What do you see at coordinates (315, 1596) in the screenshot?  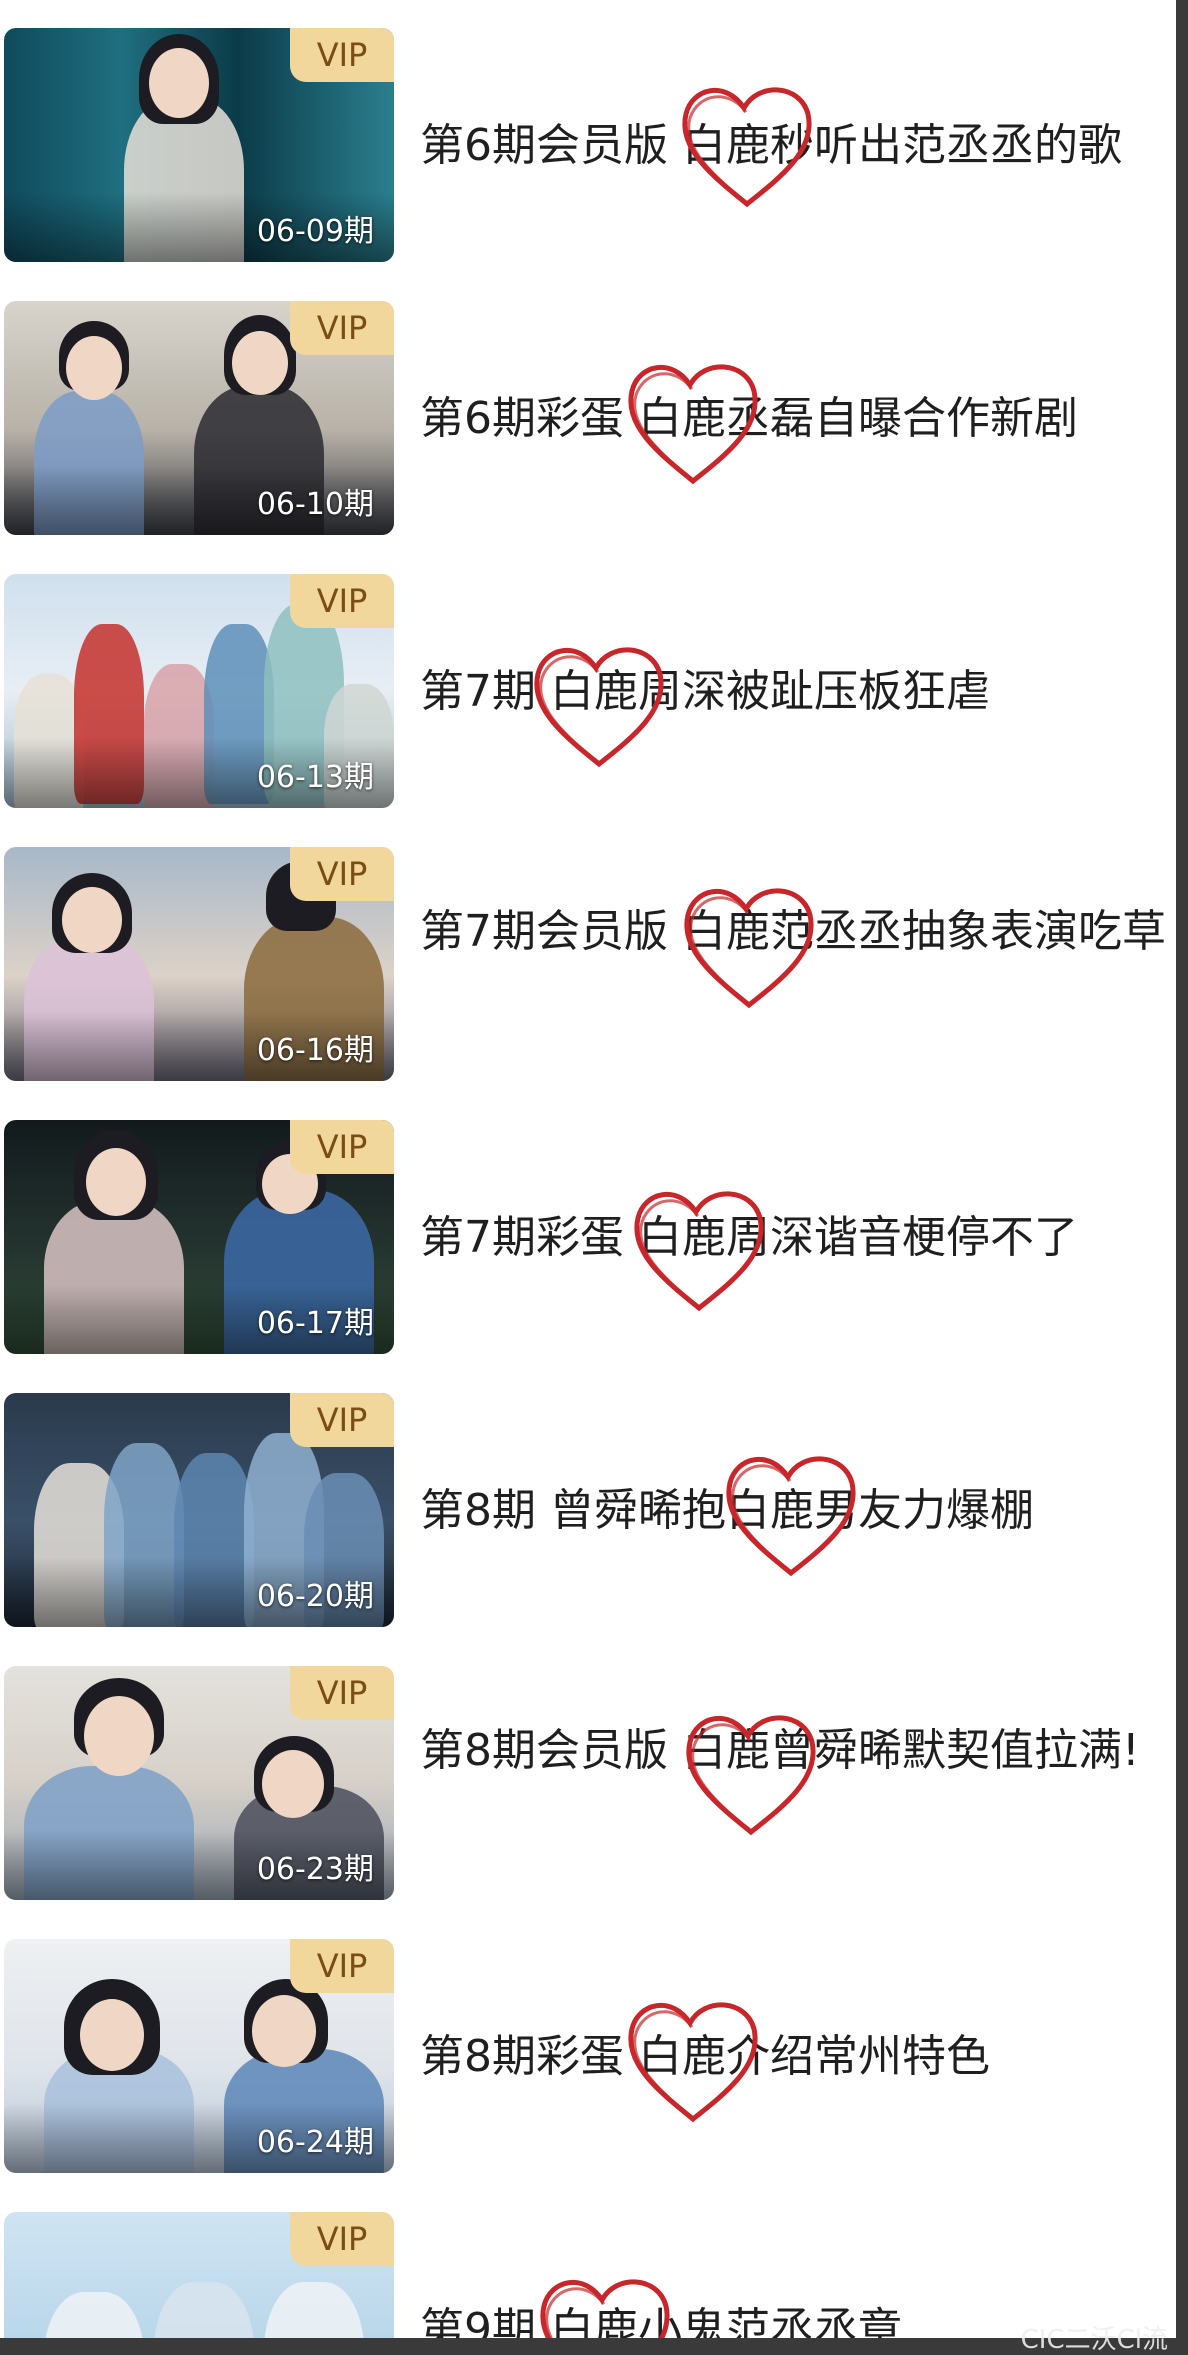 I see `episode-date: 06-20期` at bounding box center [315, 1596].